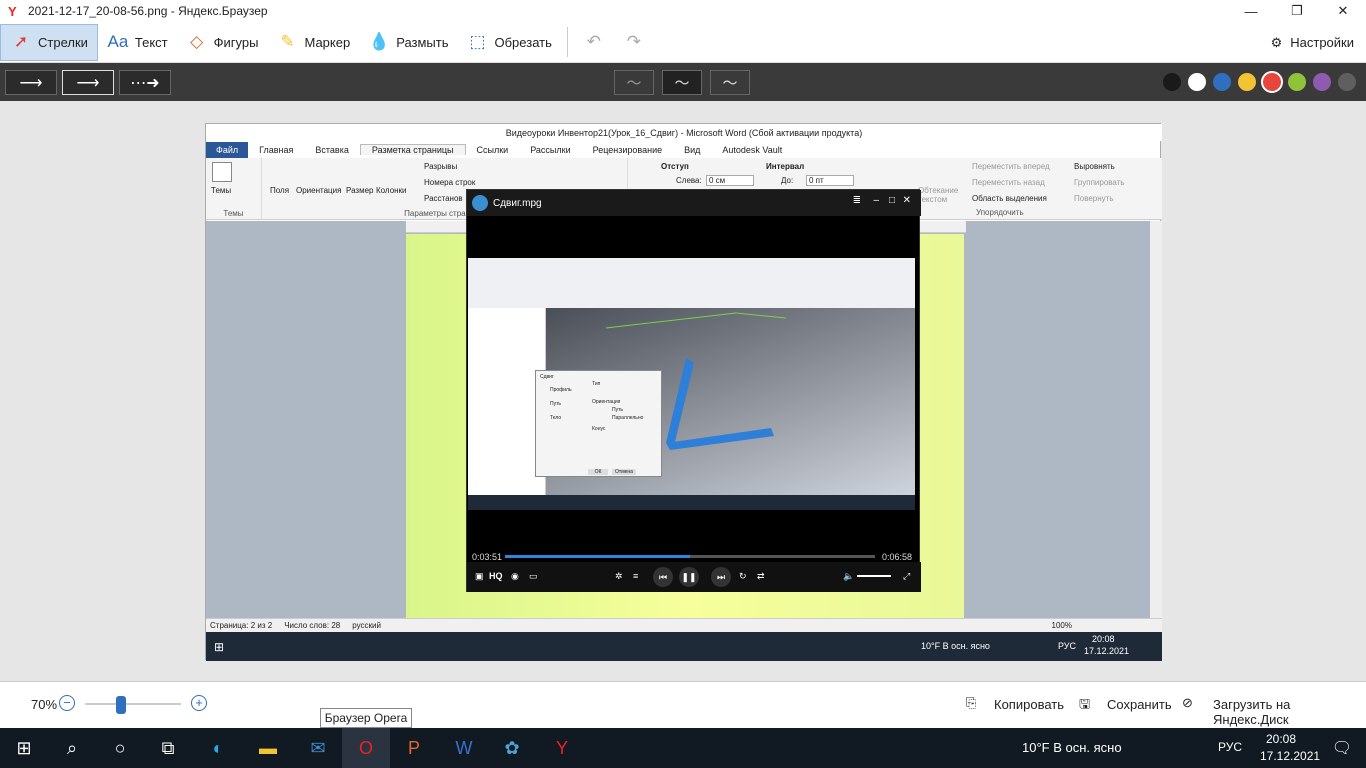 The height and width of the screenshot is (768, 1366). Describe the element at coordinates (857, 200) in the screenshot. I see `playlist-icon: ≣` at that location.